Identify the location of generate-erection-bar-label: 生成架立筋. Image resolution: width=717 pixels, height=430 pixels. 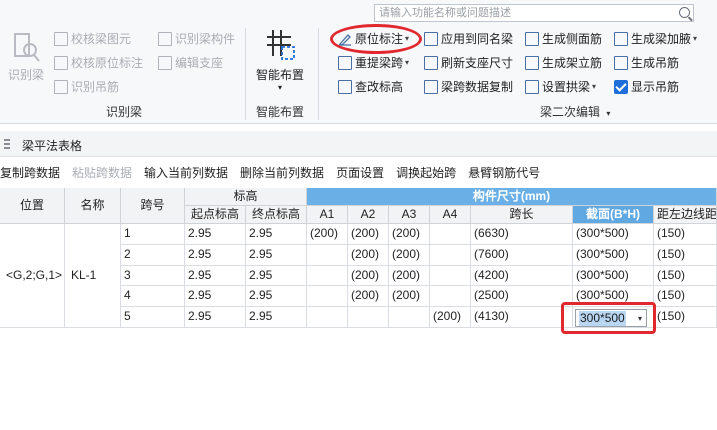
(572, 63).